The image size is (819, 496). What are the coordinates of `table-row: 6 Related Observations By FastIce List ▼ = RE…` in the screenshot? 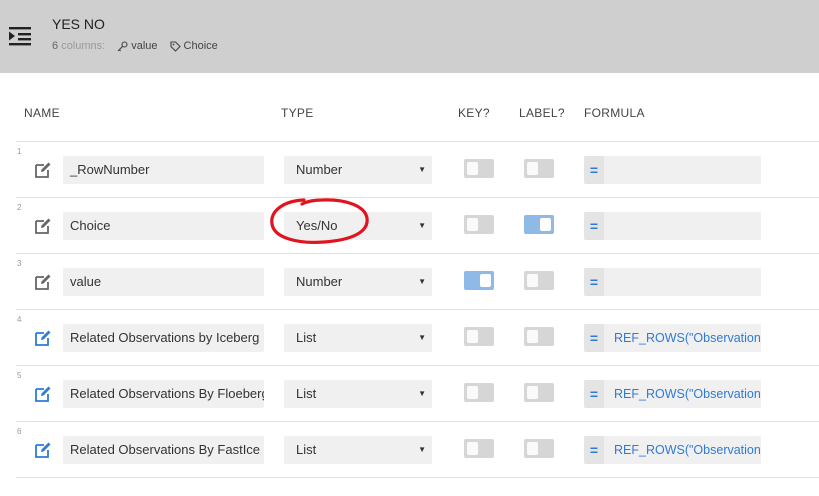 It's located at (409, 449).